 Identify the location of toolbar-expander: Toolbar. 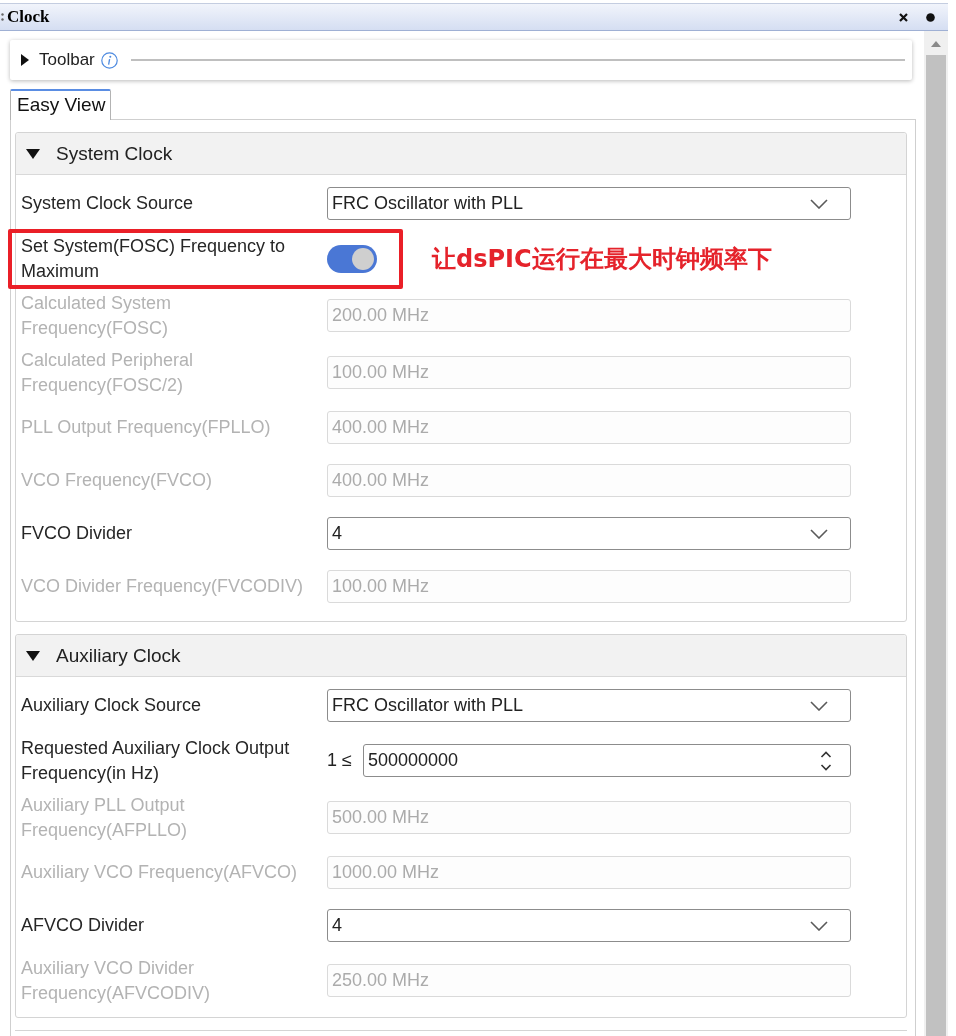
(58, 60).